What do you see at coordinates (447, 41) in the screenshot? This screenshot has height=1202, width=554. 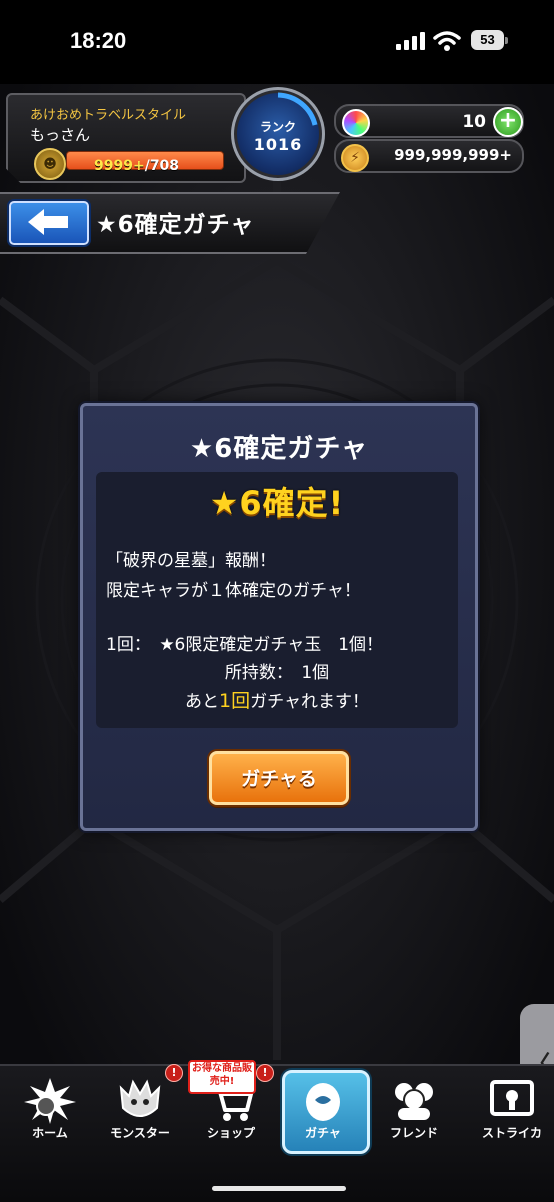 I see `wifi-icon` at bounding box center [447, 41].